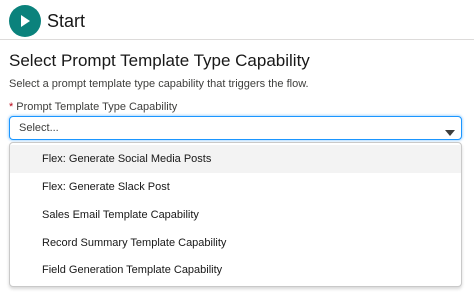 This screenshot has height=298, width=474. I want to click on panel-header: Start, so click(237, 20).